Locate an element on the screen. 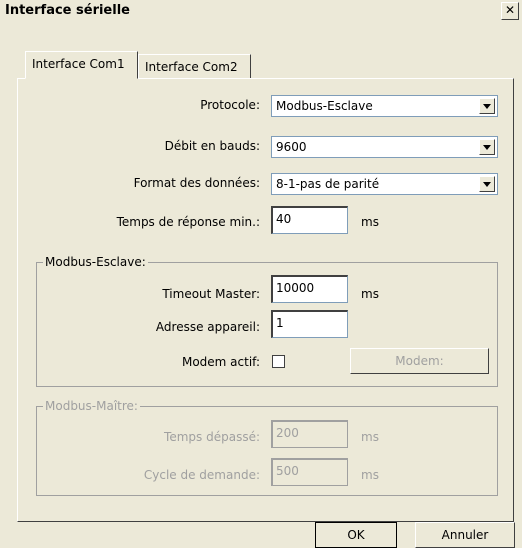  close-button: ✕ is located at coordinates (510, 11).